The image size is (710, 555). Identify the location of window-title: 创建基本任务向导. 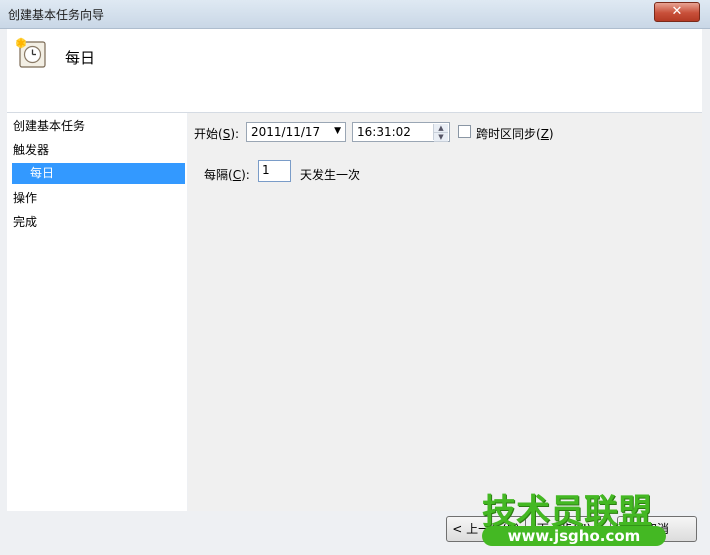
(56, 15).